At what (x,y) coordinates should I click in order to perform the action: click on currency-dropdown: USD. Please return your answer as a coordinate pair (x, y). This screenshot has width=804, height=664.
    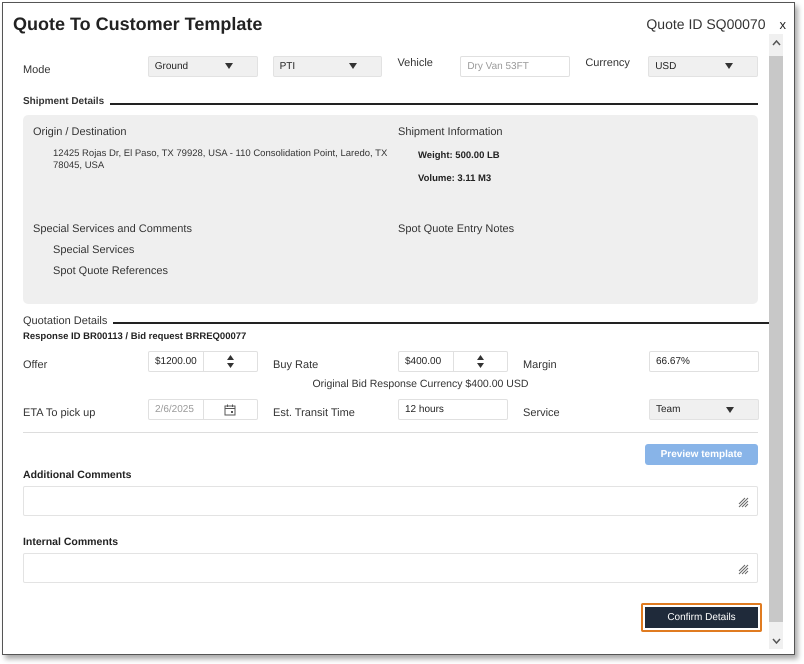
    Looking at the image, I should click on (703, 66).